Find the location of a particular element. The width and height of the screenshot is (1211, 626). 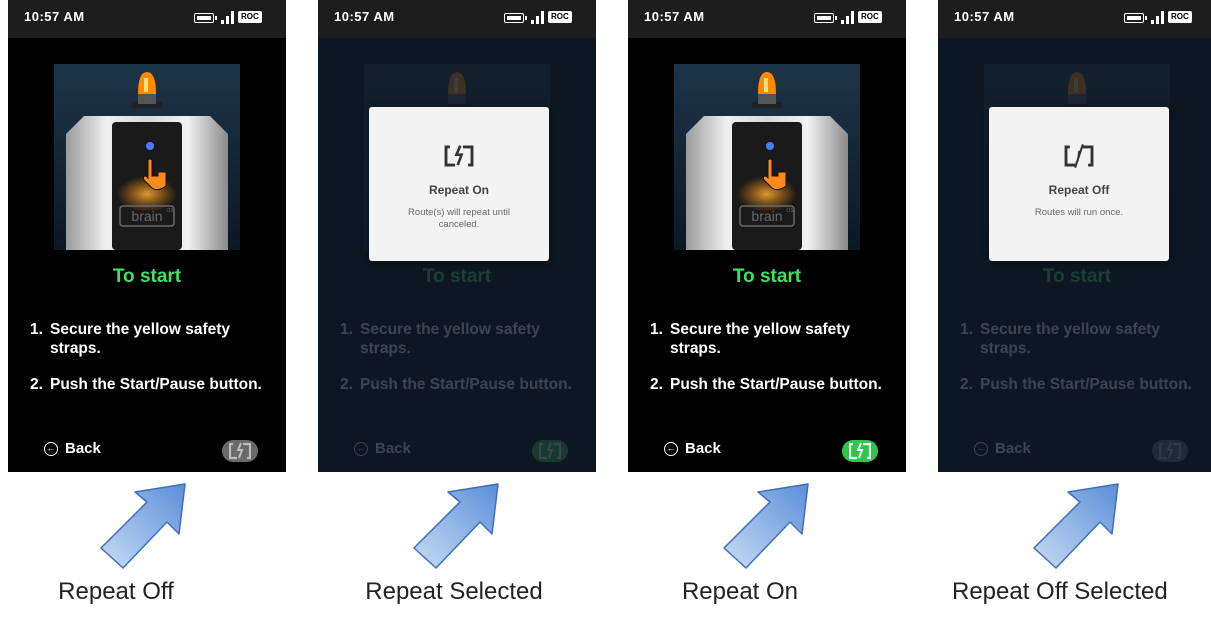

caption-repeat-off-selected: Repeat Off Selected is located at coordinates (1060, 591).